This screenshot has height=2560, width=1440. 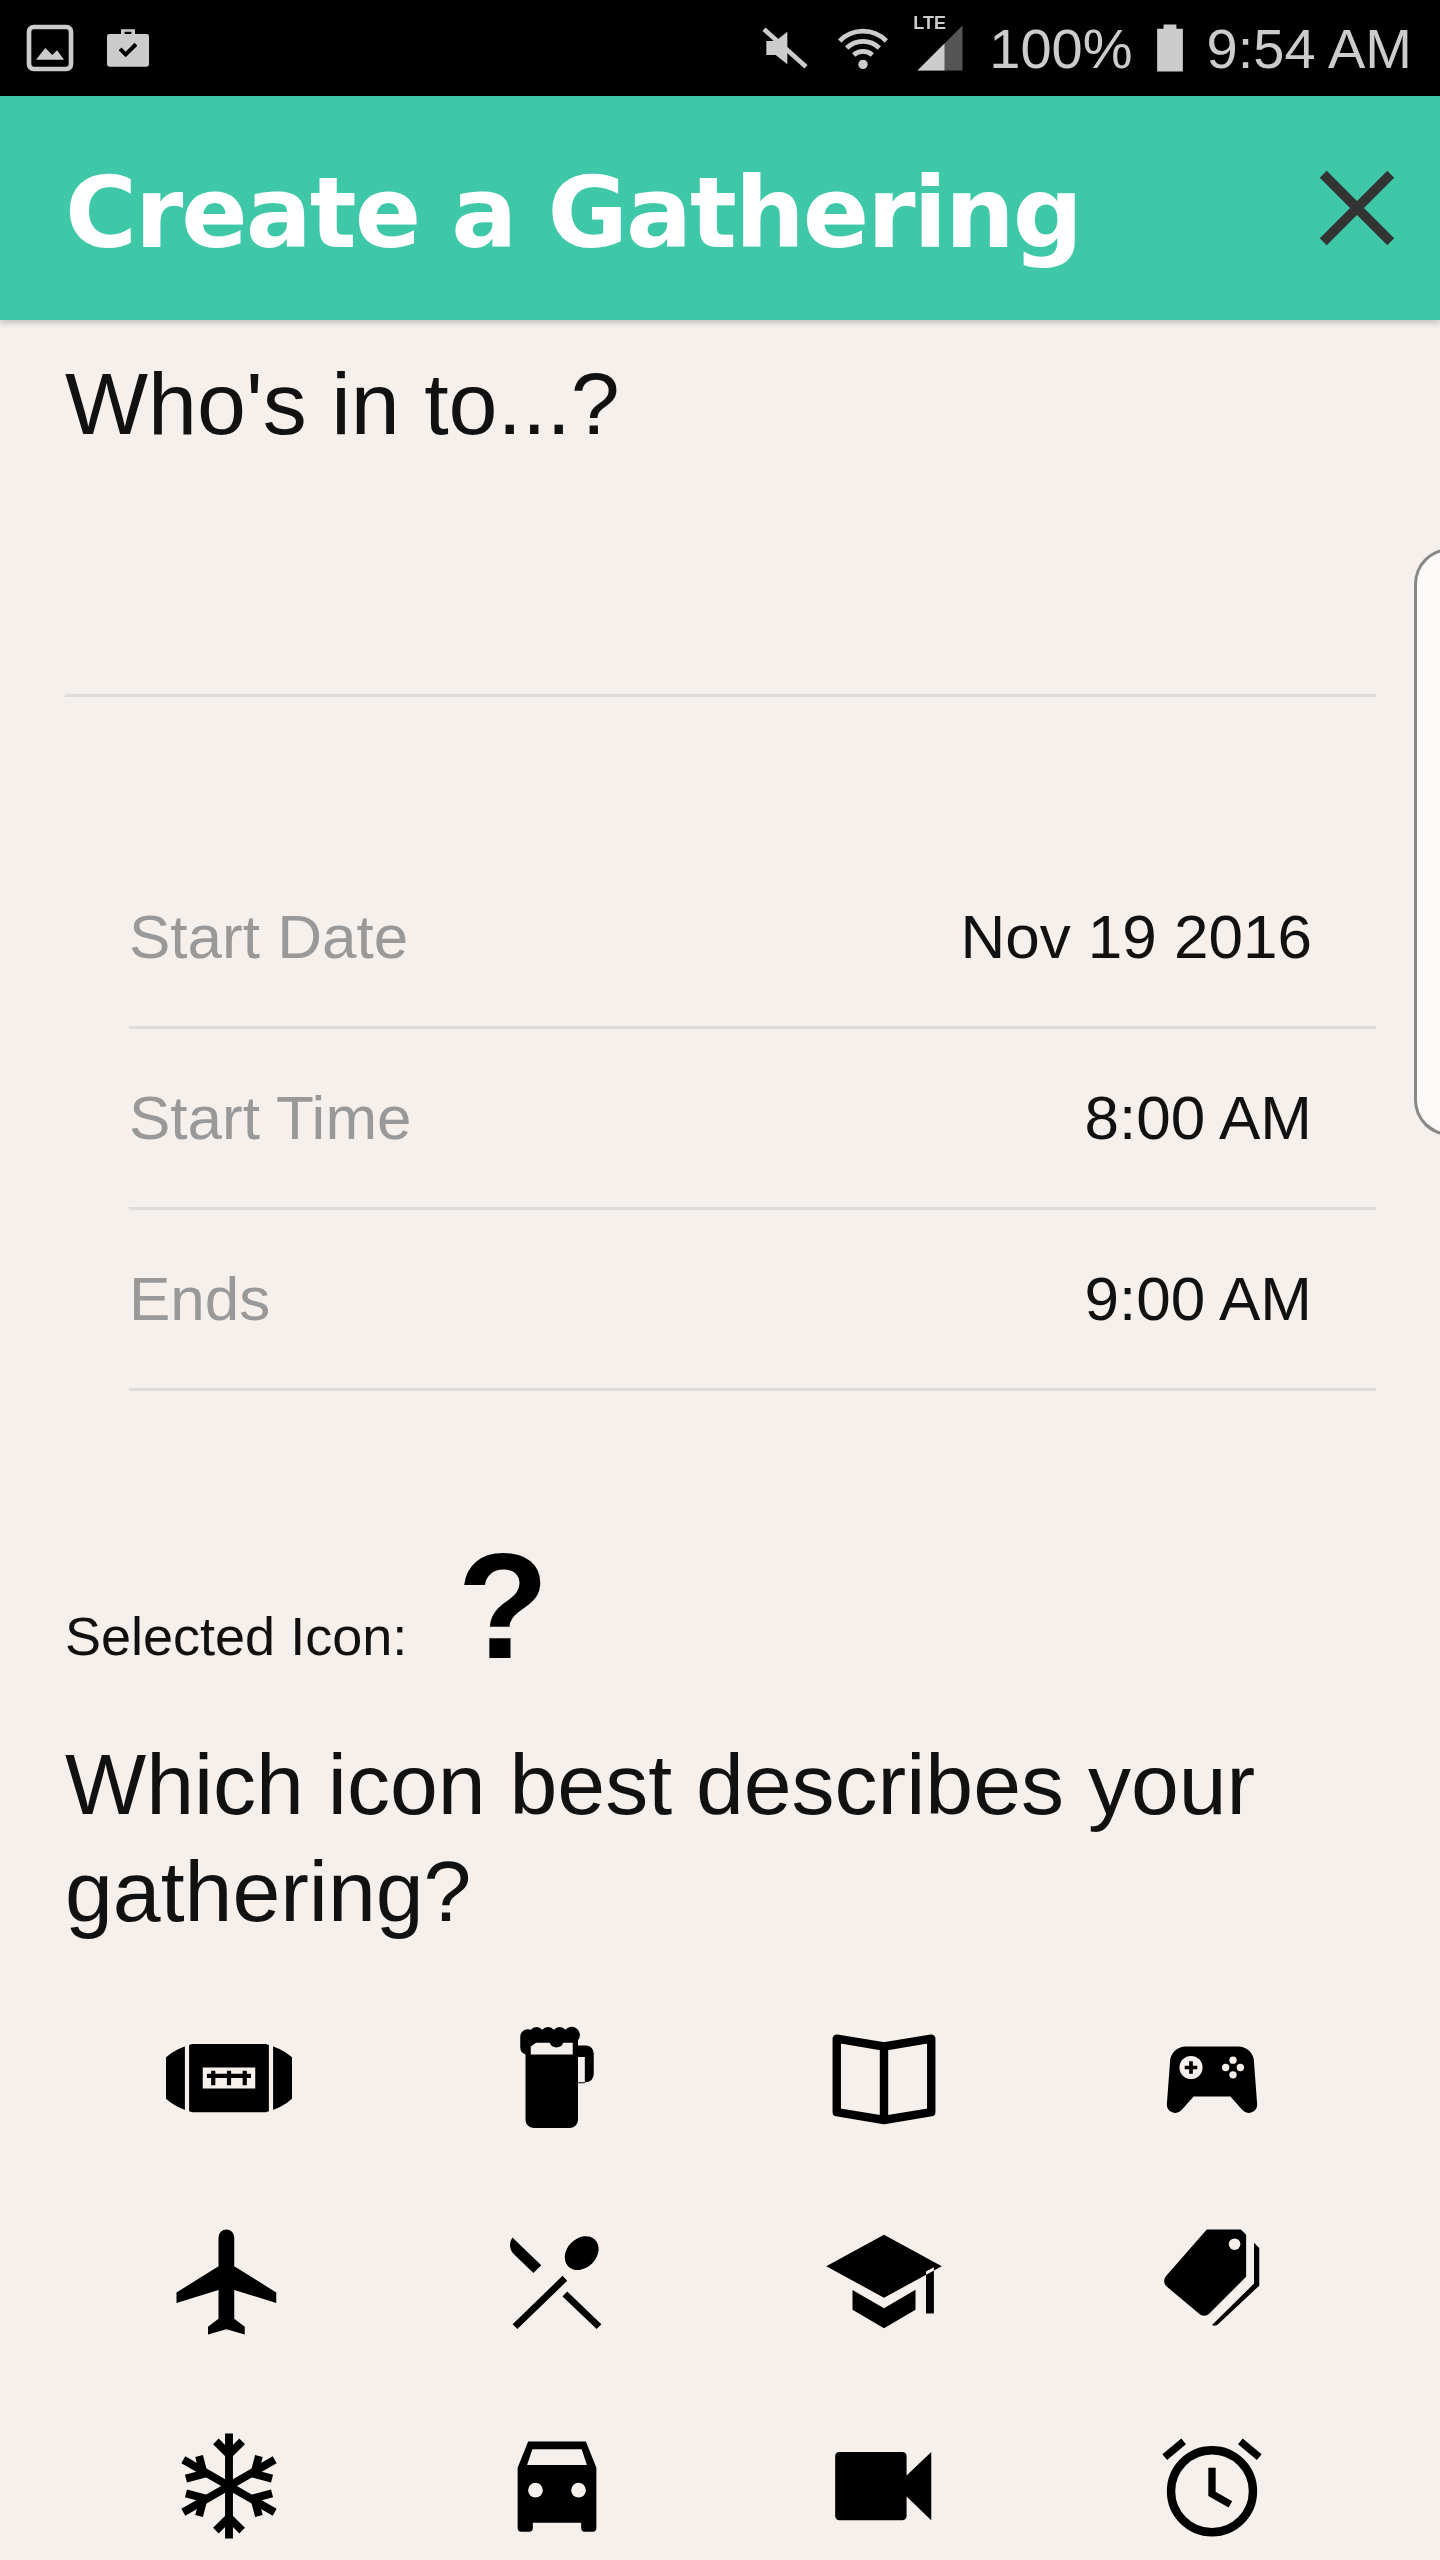 What do you see at coordinates (929, 23) in the screenshot?
I see `network-type: LTE` at bounding box center [929, 23].